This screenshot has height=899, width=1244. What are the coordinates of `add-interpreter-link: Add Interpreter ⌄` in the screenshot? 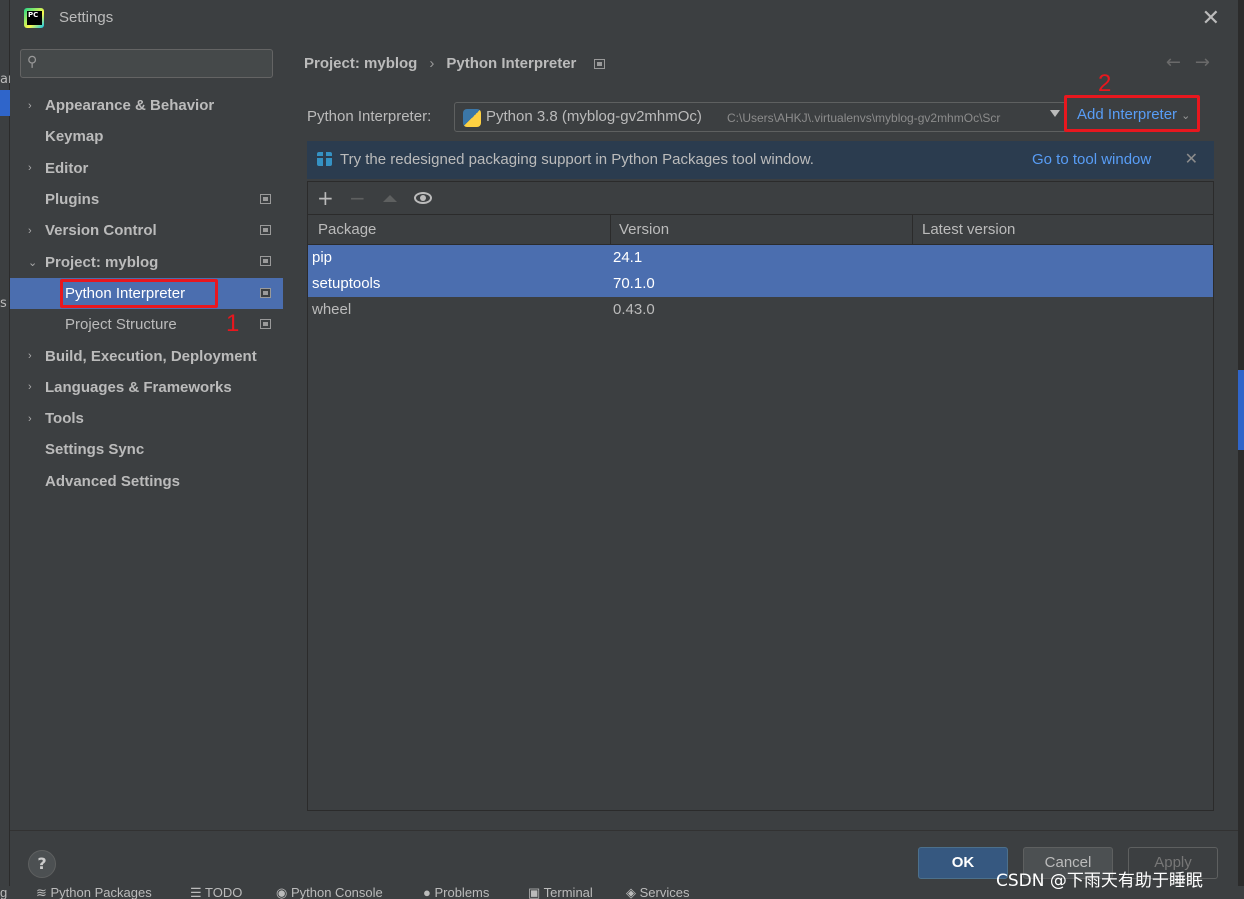 It's located at (1133, 114).